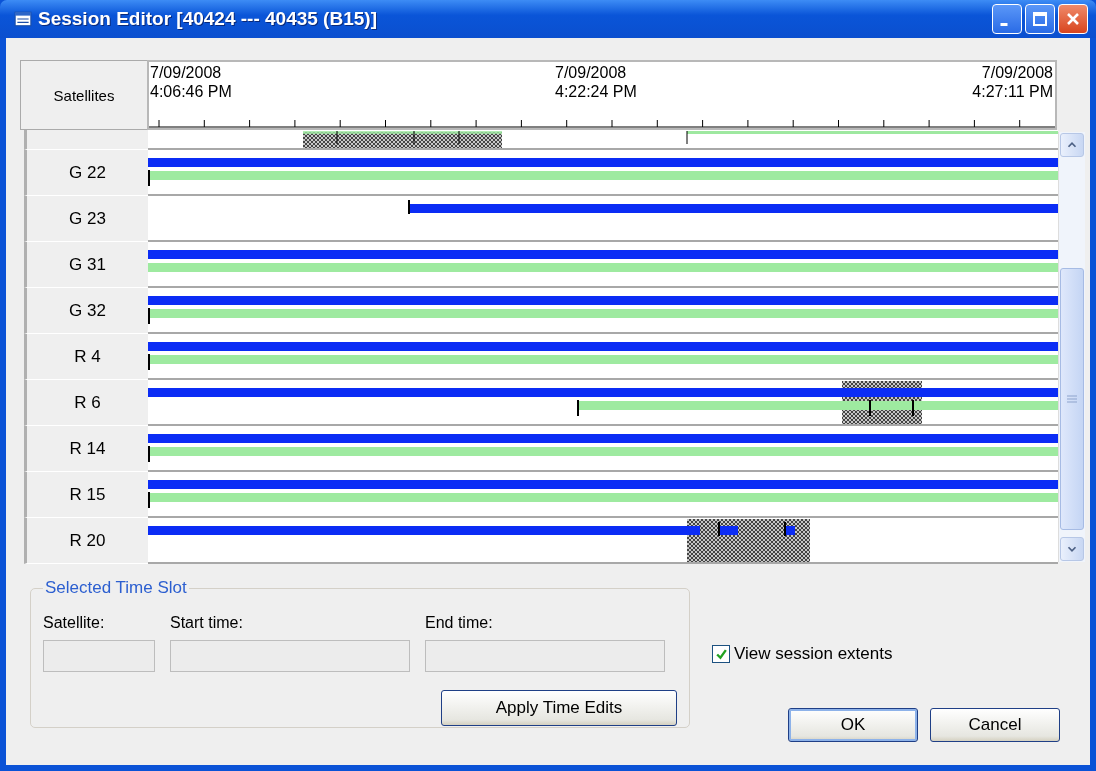 The image size is (1096, 771). Describe the element at coordinates (1007, 19) in the screenshot. I see `minimize-button` at that location.